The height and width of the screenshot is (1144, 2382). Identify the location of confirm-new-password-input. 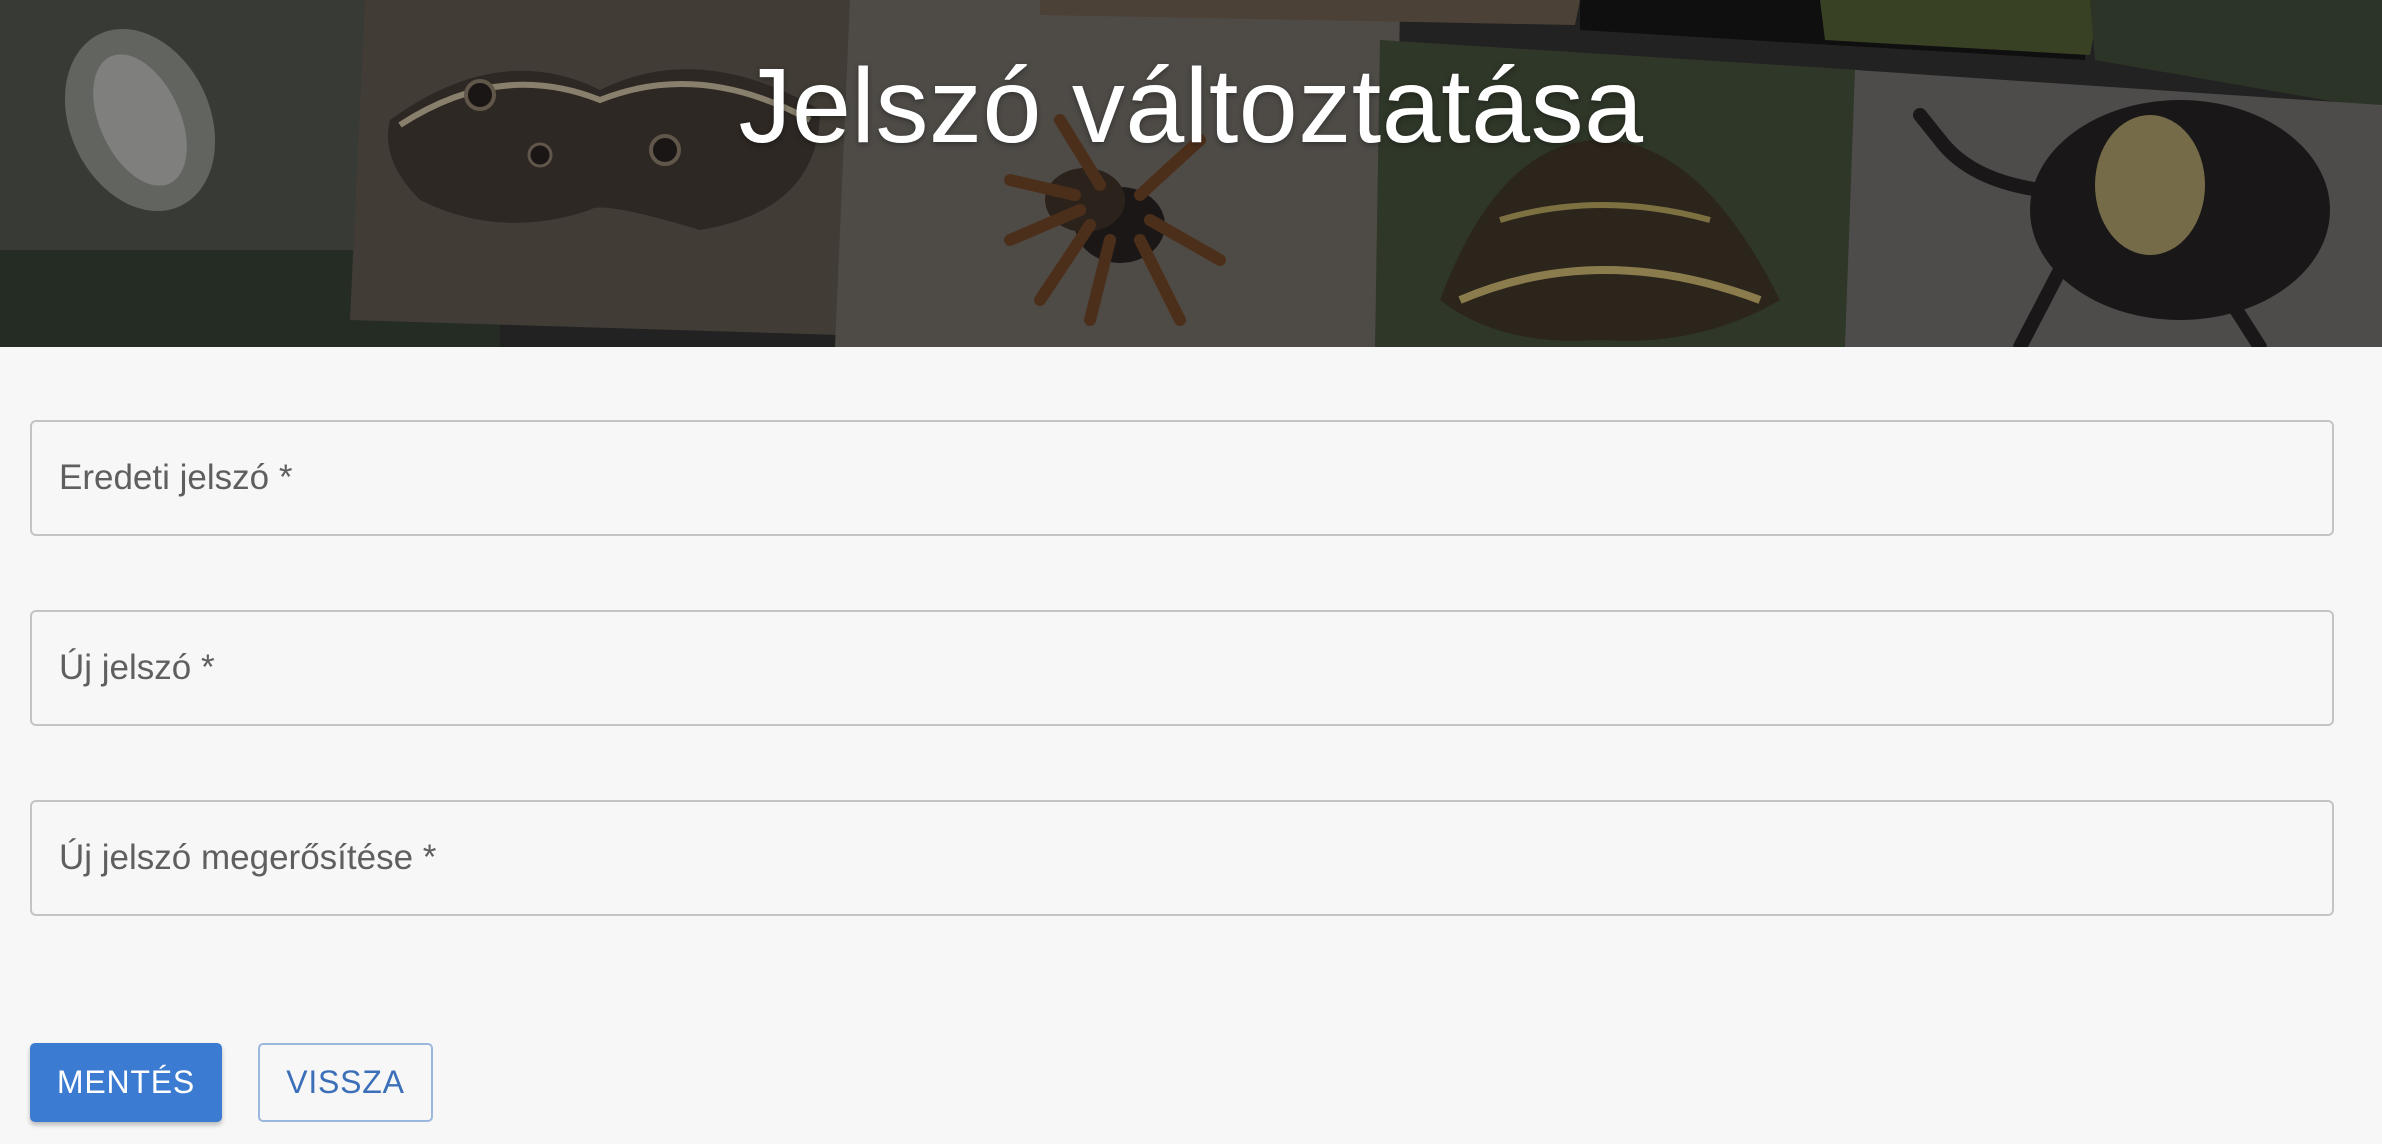
(1182, 858).